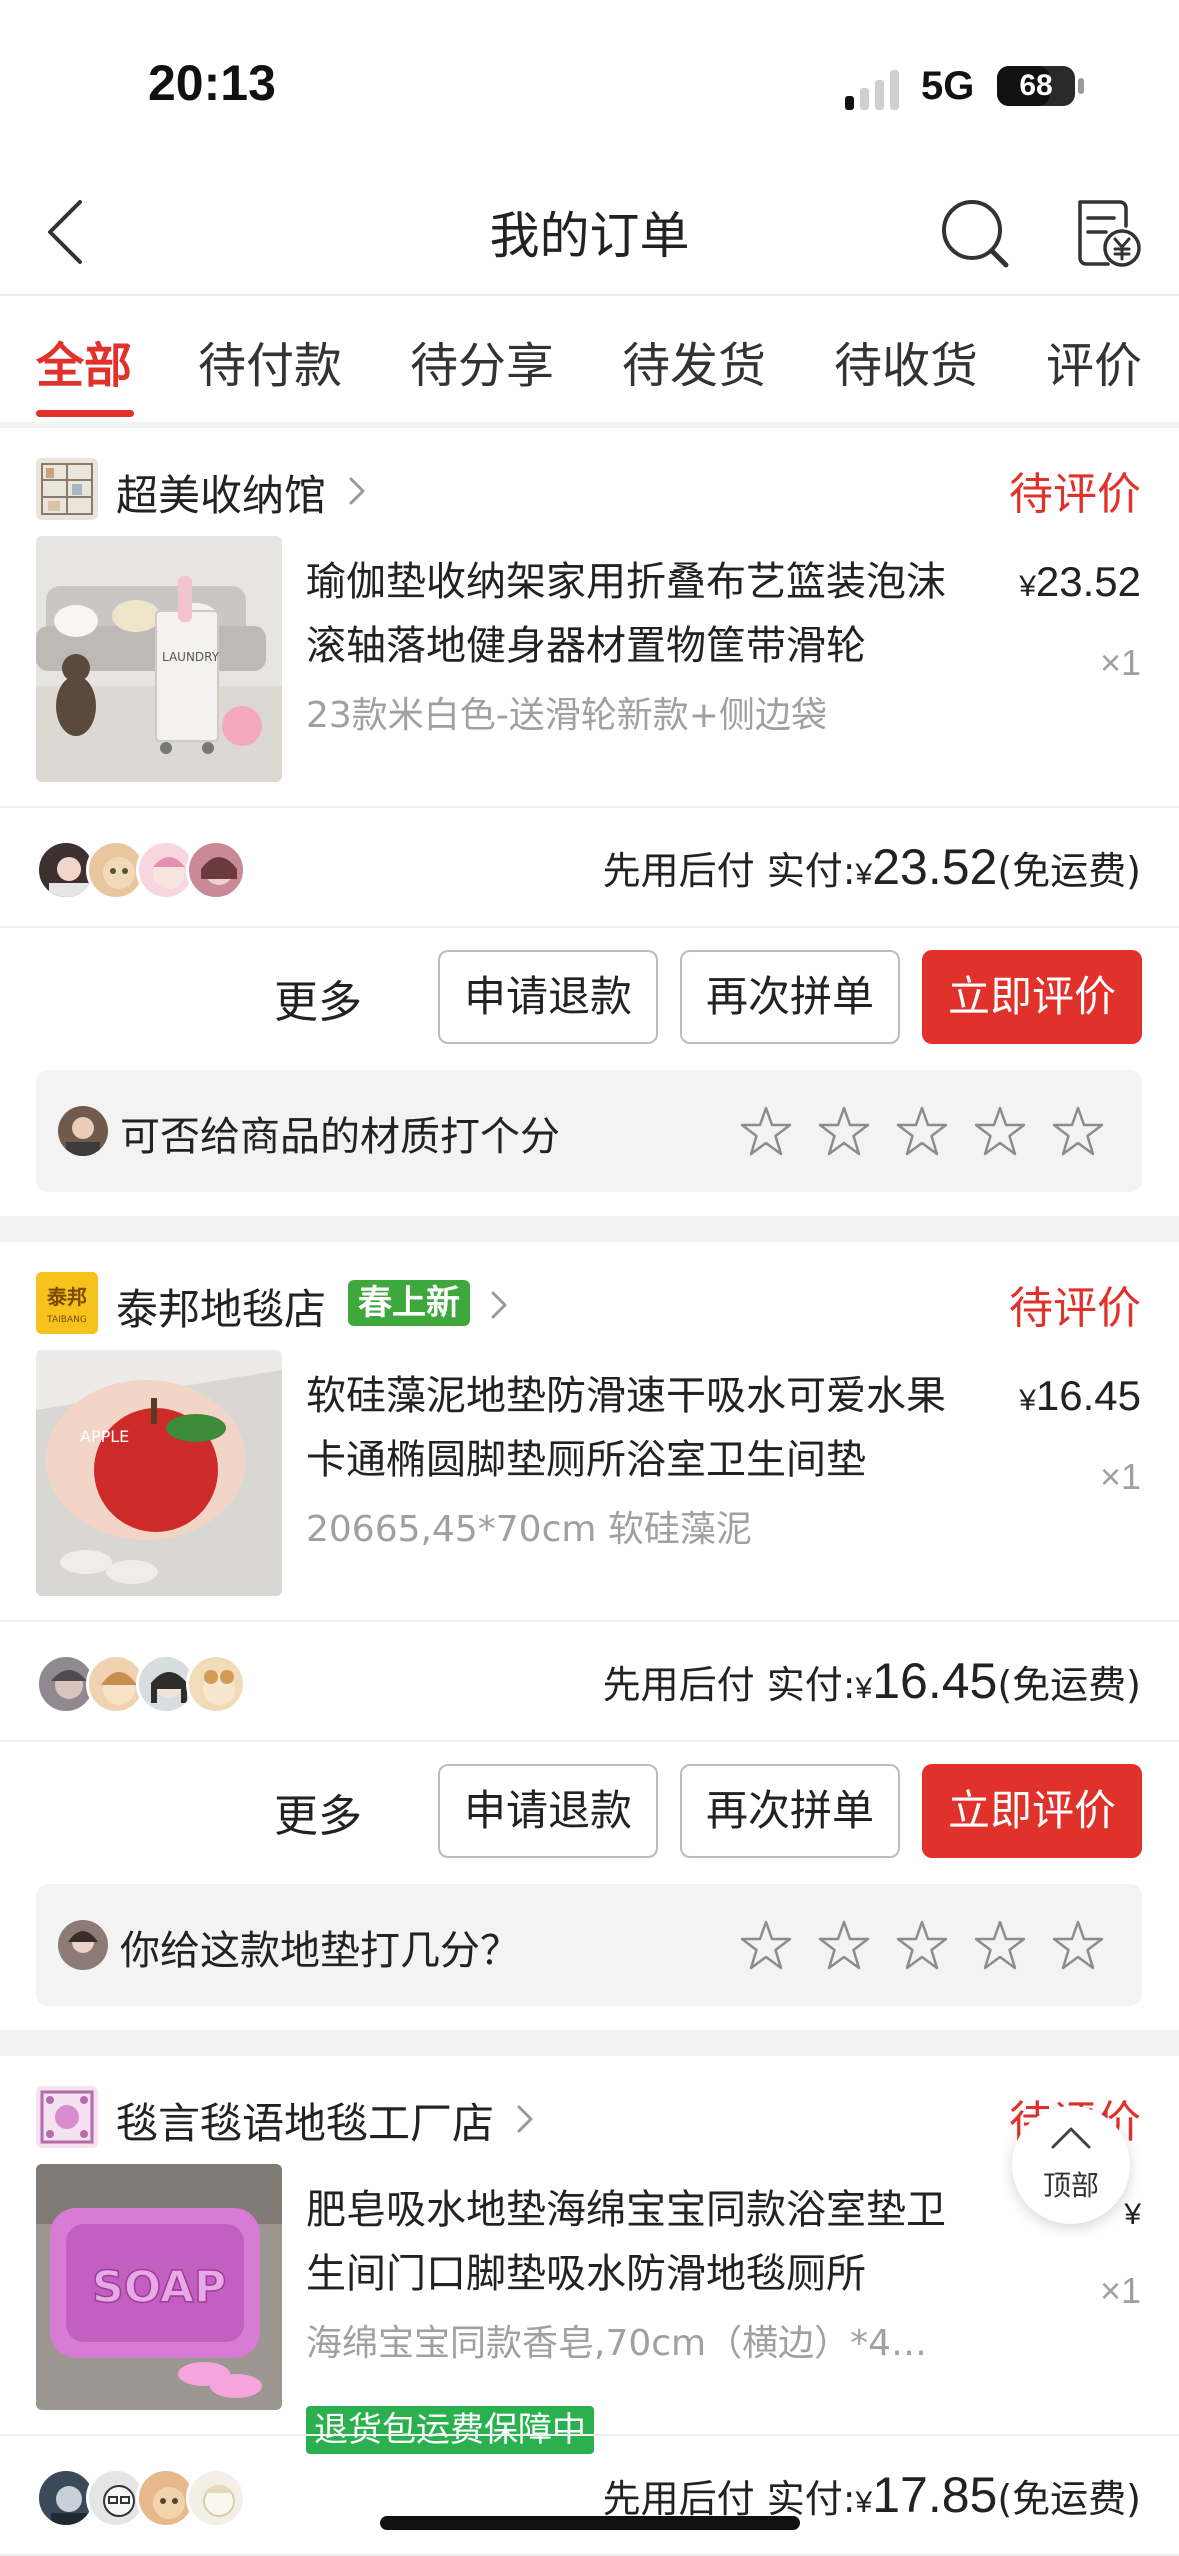 This screenshot has width=1179, height=2556. What do you see at coordinates (221, 1309) in the screenshot?
I see `shop-name: 泰邦地毯店` at bounding box center [221, 1309].